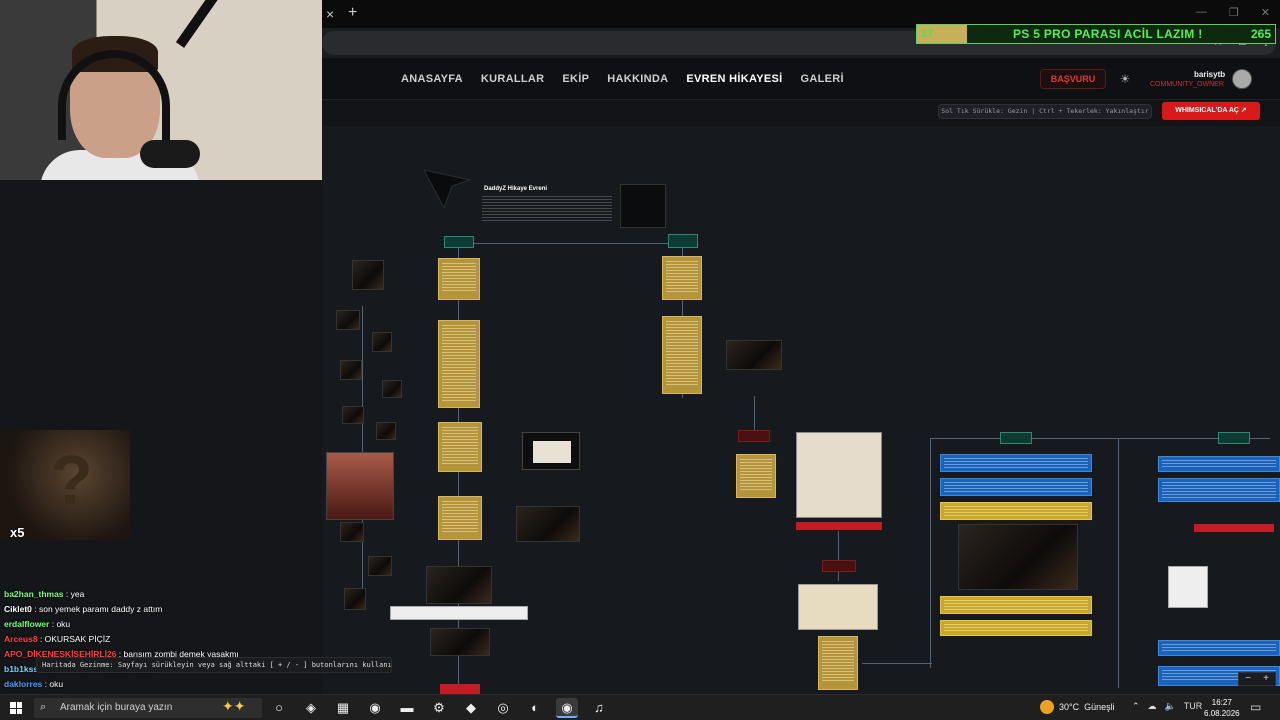 The image size is (1280, 720). I want to click on maximize-icon: ❐, so click(1234, 12).